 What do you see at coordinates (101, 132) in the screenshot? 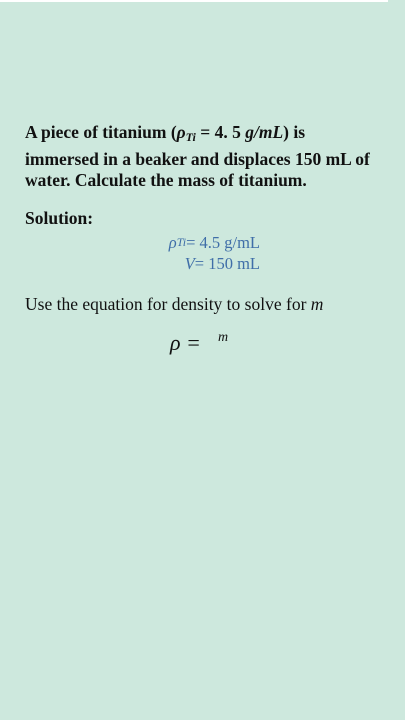
I see `problem-prefix: A piece of titanium (` at bounding box center [101, 132].